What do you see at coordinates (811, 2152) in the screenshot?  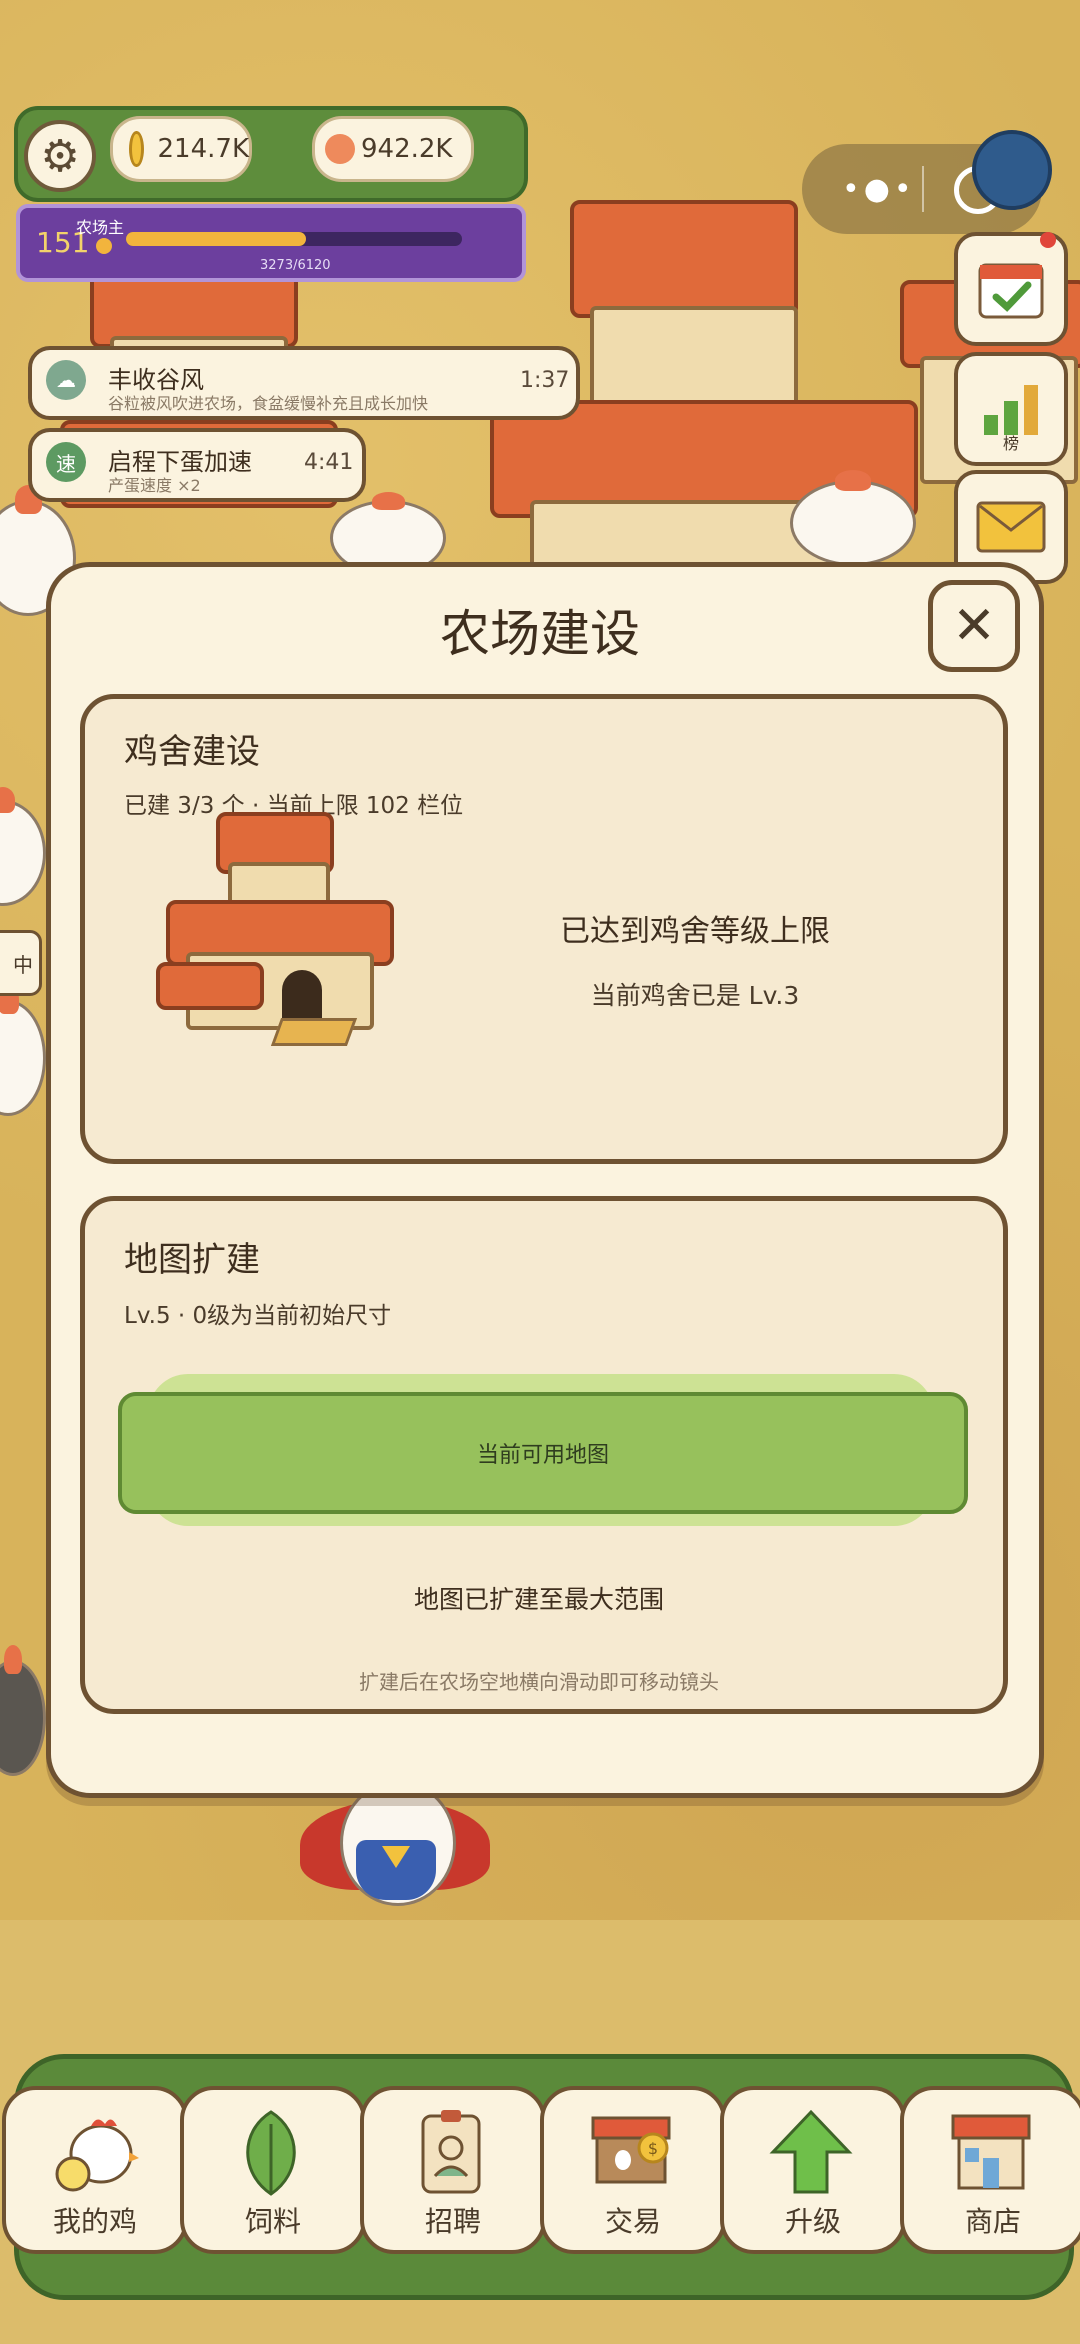 I see `up-arrow-icon` at bounding box center [811, 2152].